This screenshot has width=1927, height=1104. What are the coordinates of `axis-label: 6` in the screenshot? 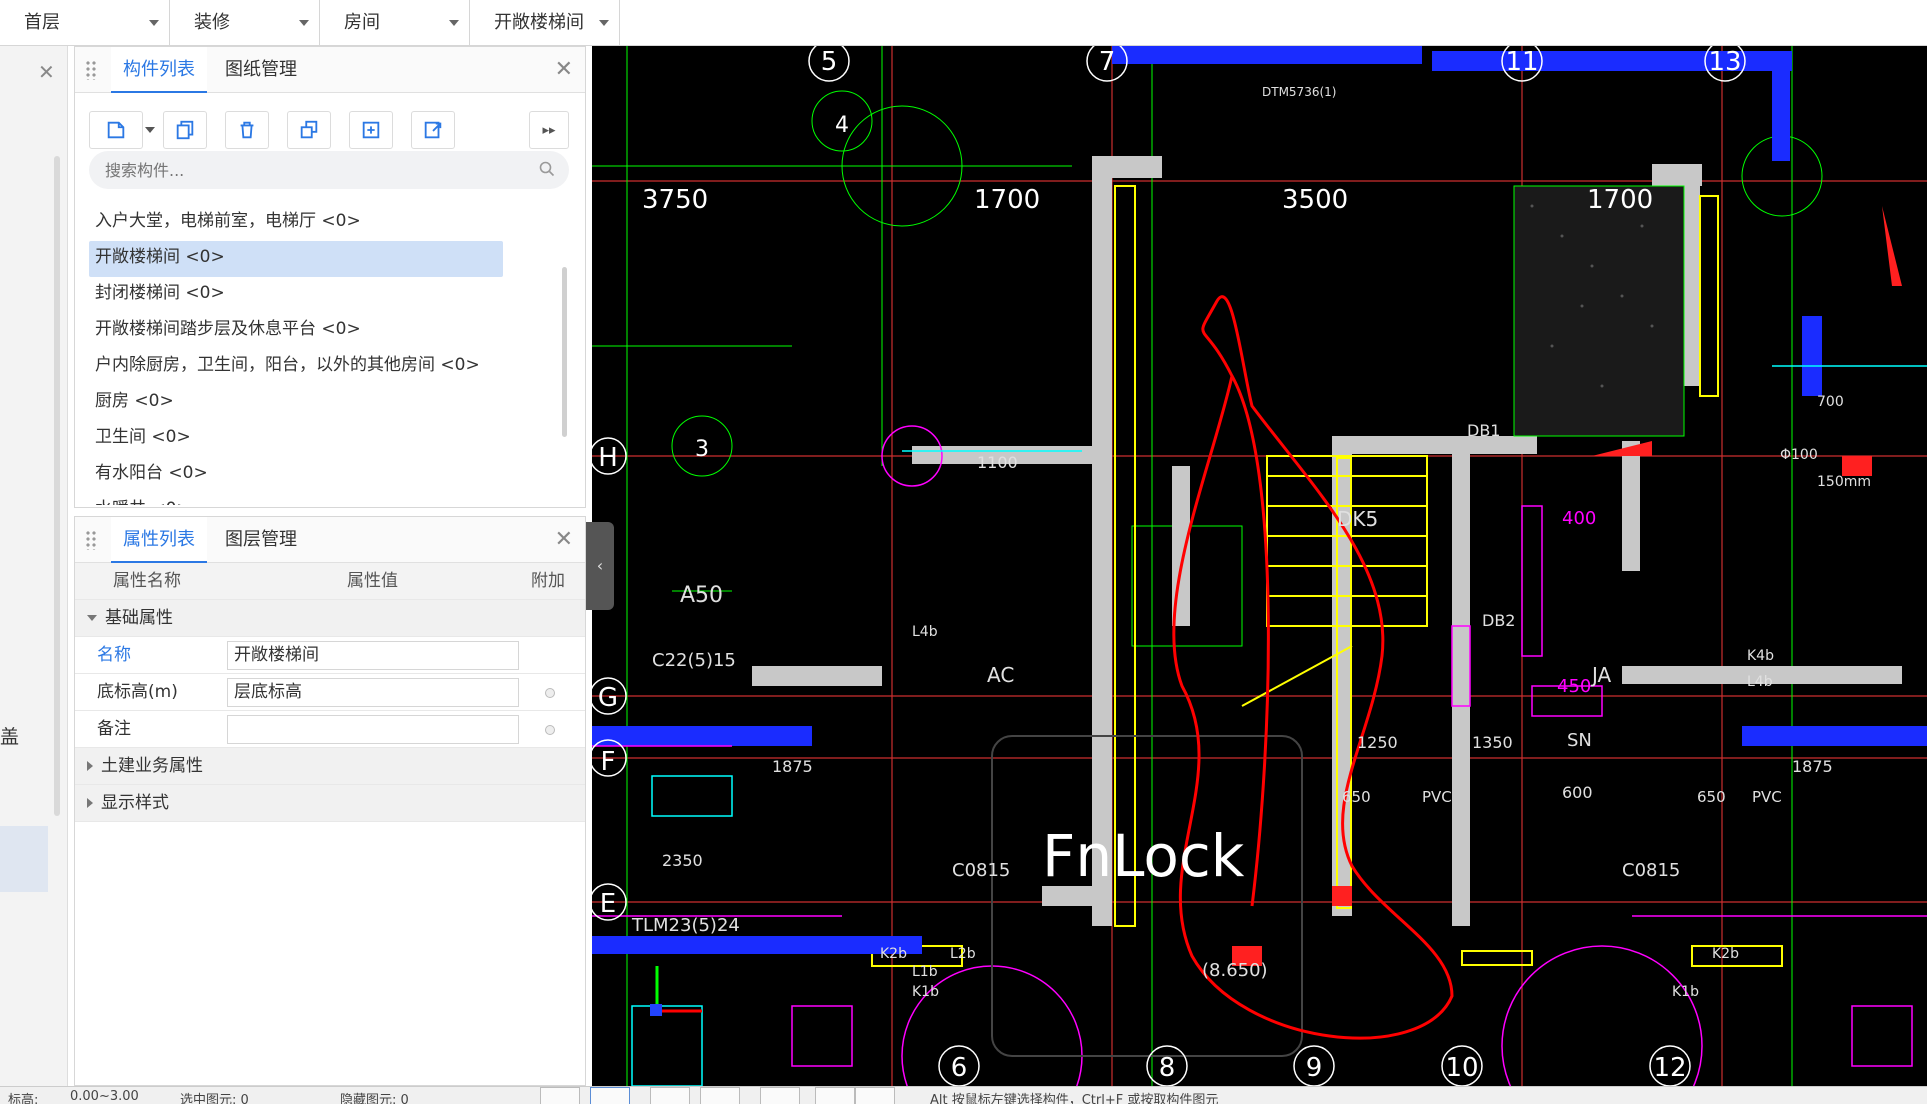 It's located at (959, 1068).